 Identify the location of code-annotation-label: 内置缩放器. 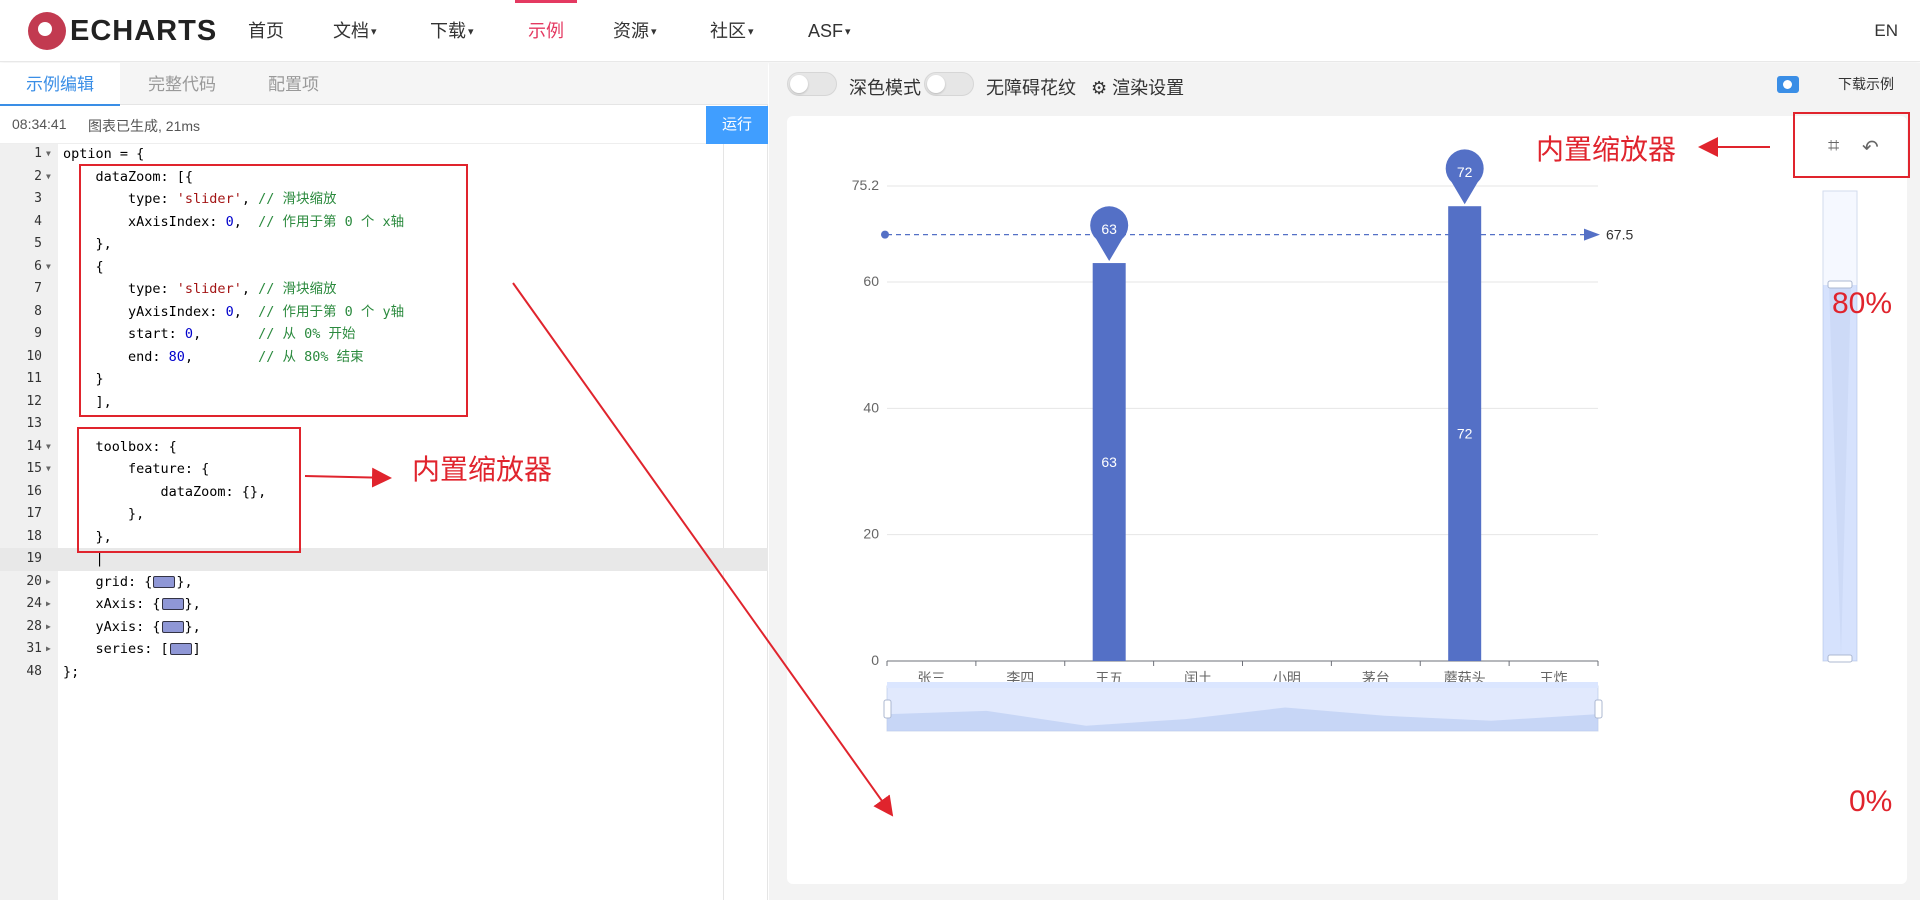
(482, 469).